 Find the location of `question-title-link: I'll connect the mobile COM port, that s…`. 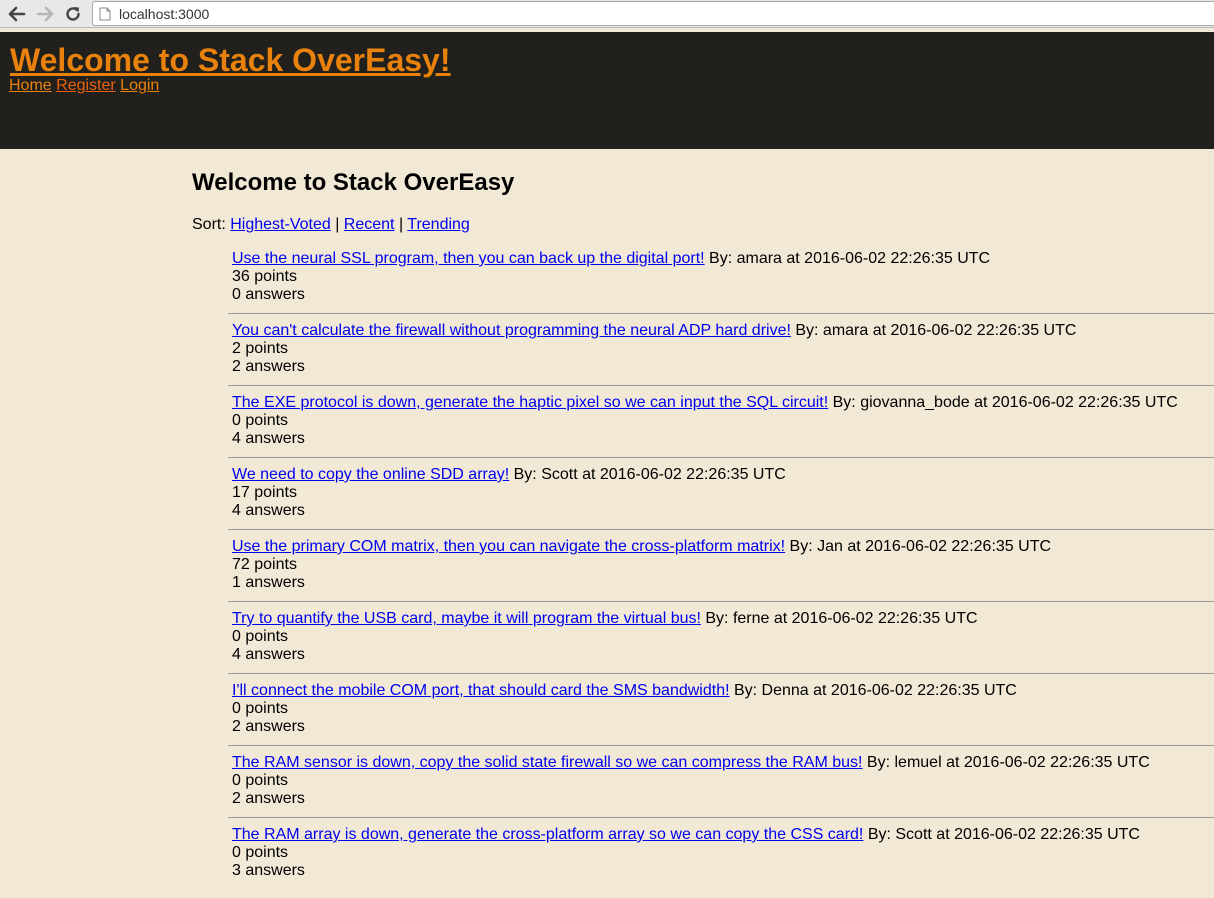

question-title-link: I'll connect the mobile COM port, that s… is located at coordinates (481, 690).